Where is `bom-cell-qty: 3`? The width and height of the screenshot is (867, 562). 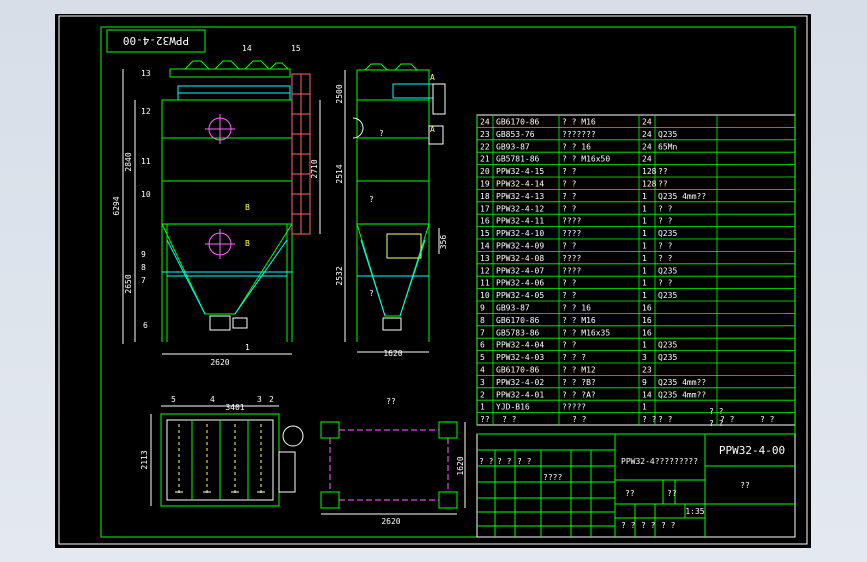
bom-cell-qty: 3 is located at coordinates (644, 357).